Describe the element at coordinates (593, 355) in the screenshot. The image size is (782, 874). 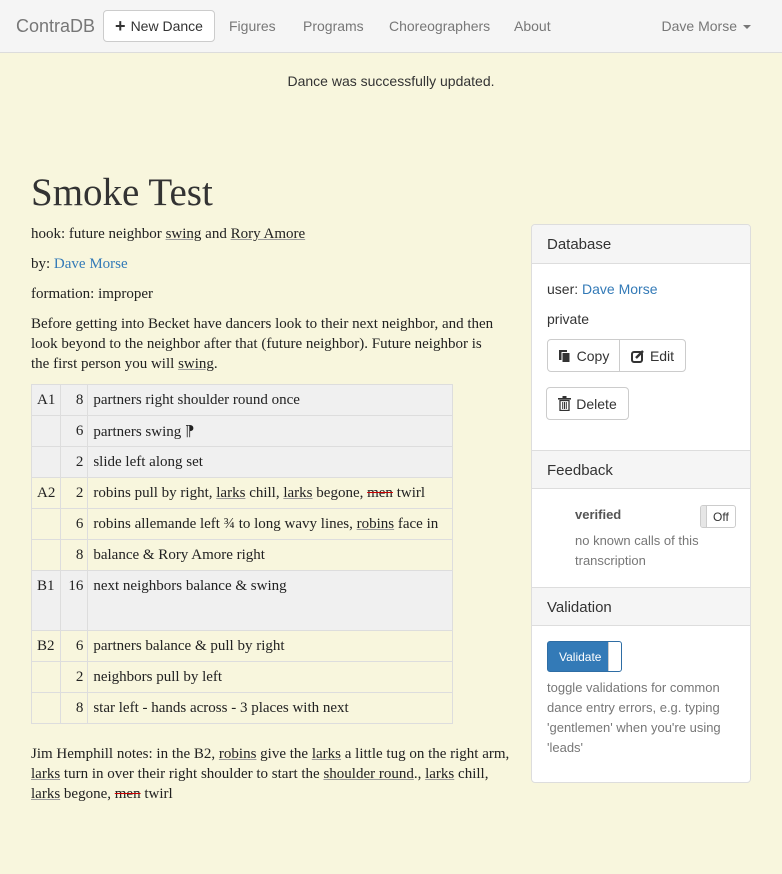
I see `copy-label: Copy` at that location.